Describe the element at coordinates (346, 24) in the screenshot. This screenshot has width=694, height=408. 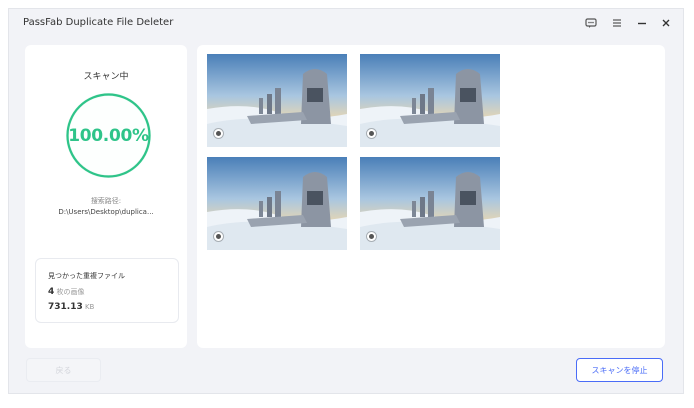
I see `title-bar: PassFab Duplicate File Deleter` at that location.